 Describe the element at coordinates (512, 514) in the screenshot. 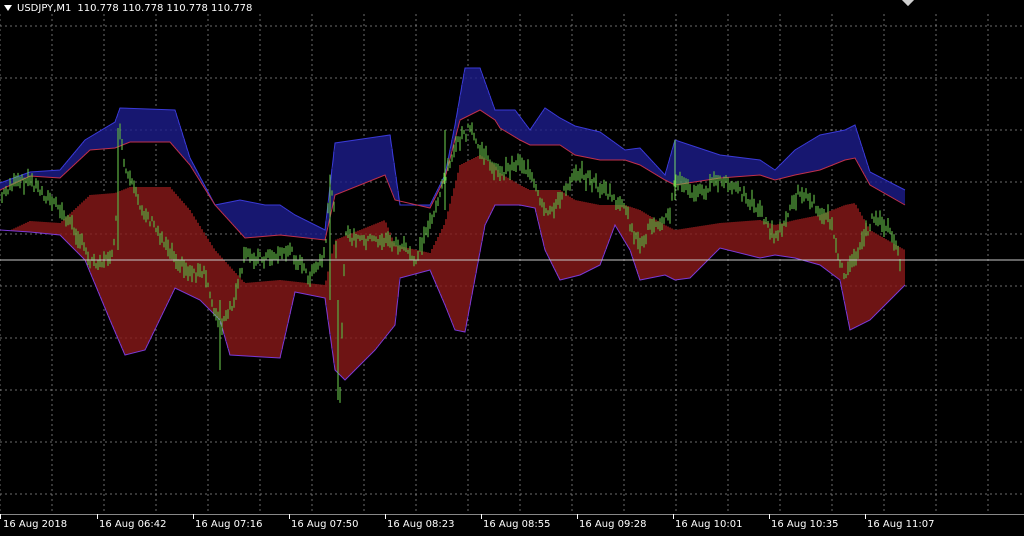

I see `time-axis-line` at that location.